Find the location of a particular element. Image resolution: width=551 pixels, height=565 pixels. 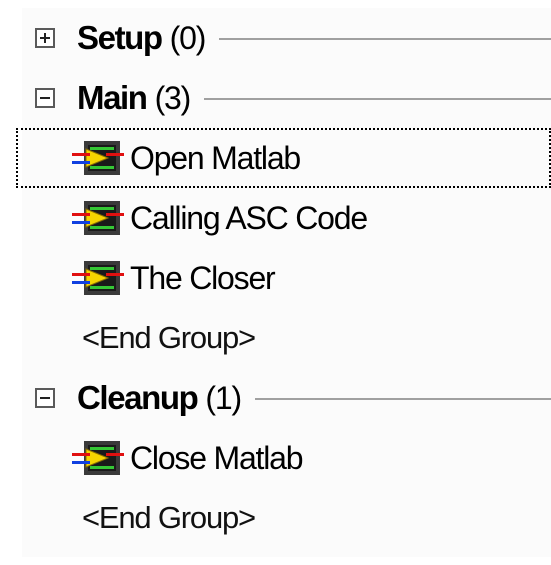

group-count: (0) is located at coordinates (188, 37).